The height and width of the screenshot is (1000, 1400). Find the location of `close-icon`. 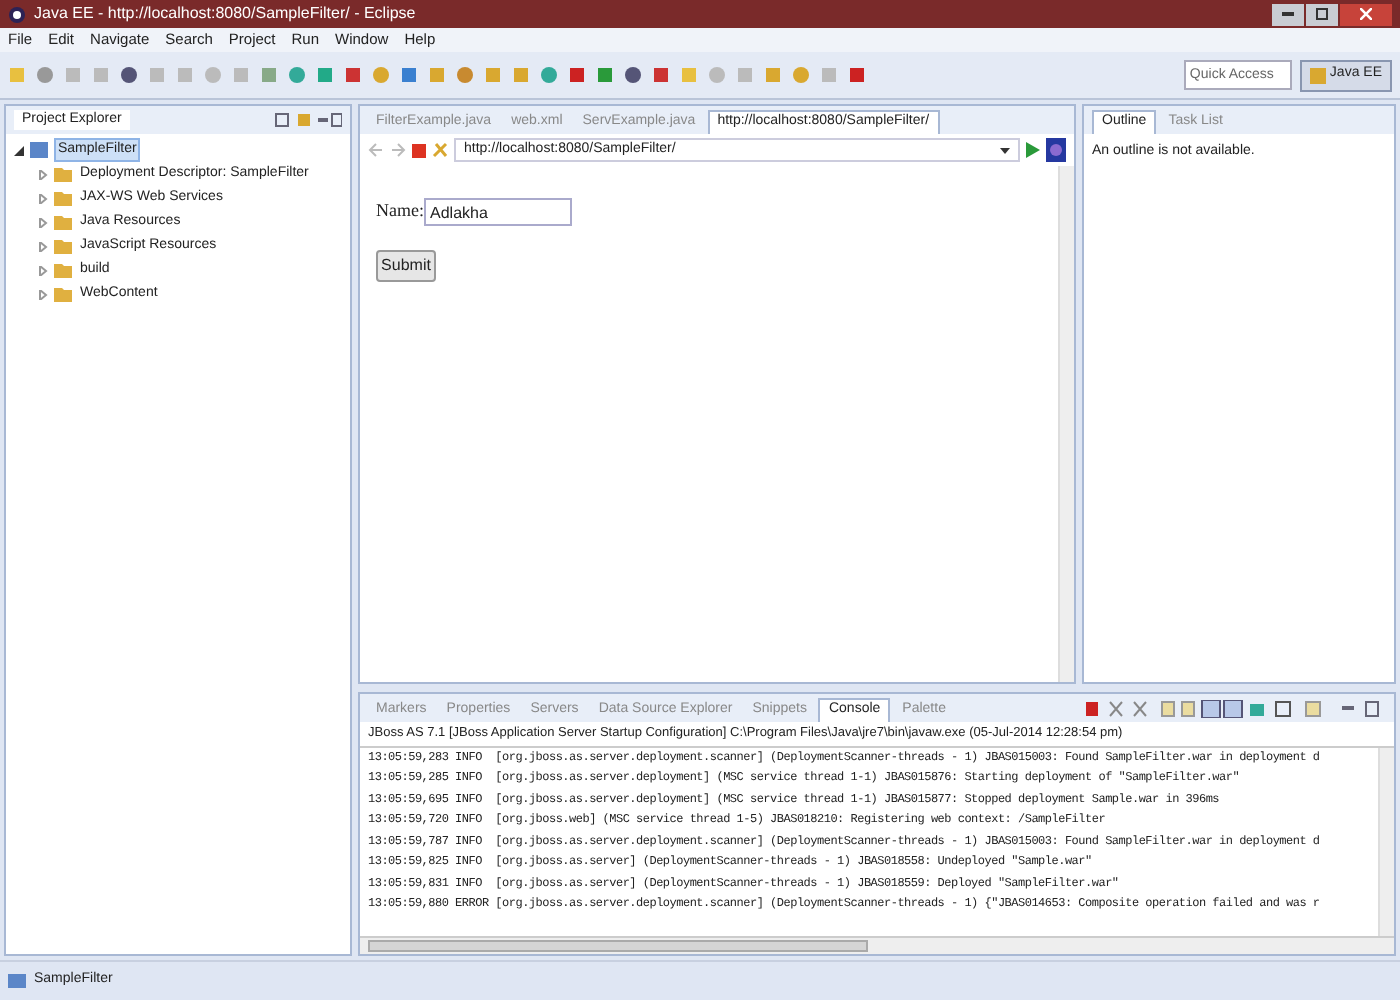

close-icon is located at coordinates (1366, 14).